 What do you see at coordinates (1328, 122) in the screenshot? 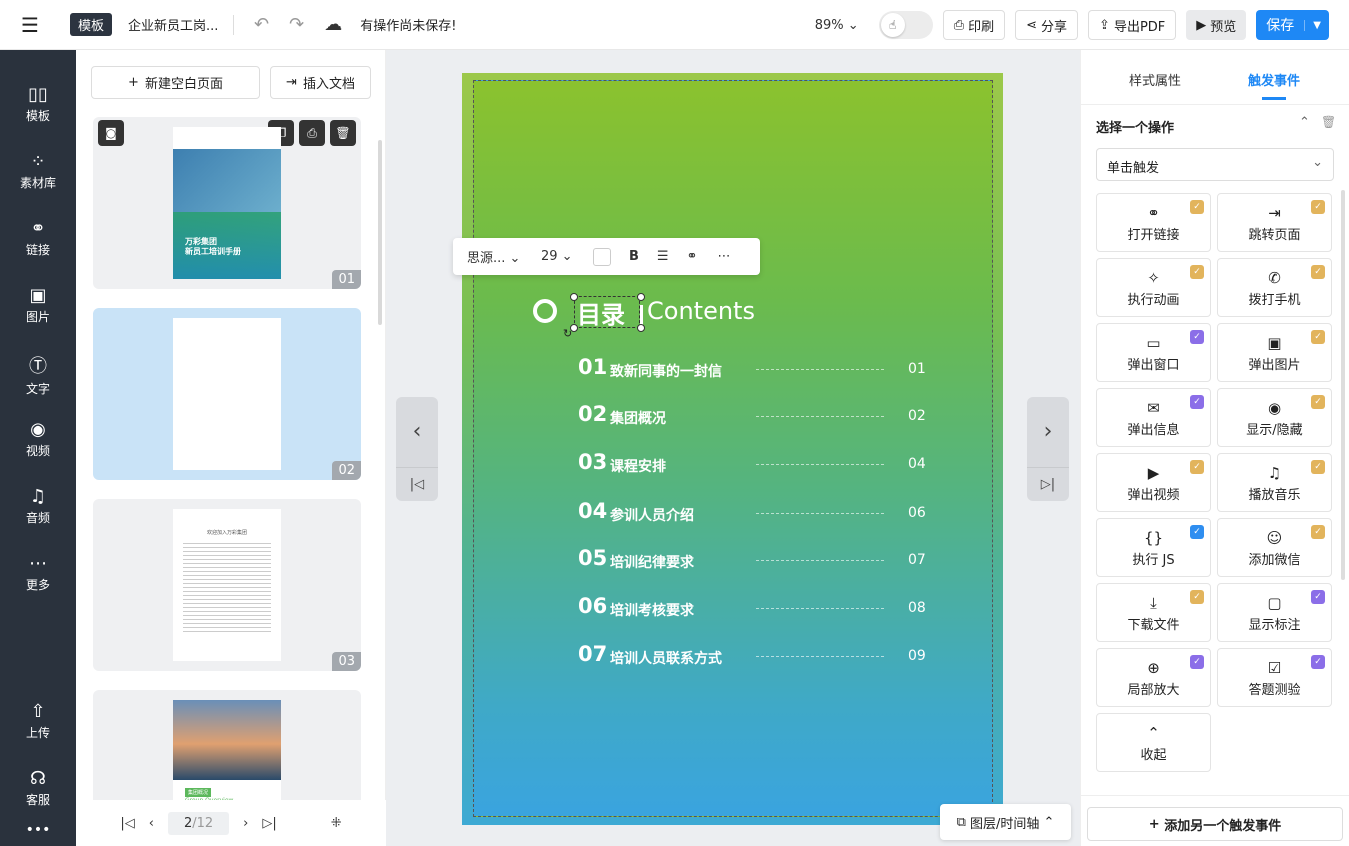
I see `trash-icon: 🗑` at bounding box center [1328, 122].